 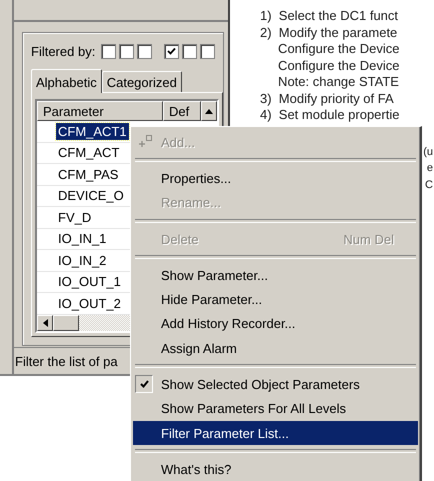 I want to click on scroll-left-button, so click(x=45, y=323).